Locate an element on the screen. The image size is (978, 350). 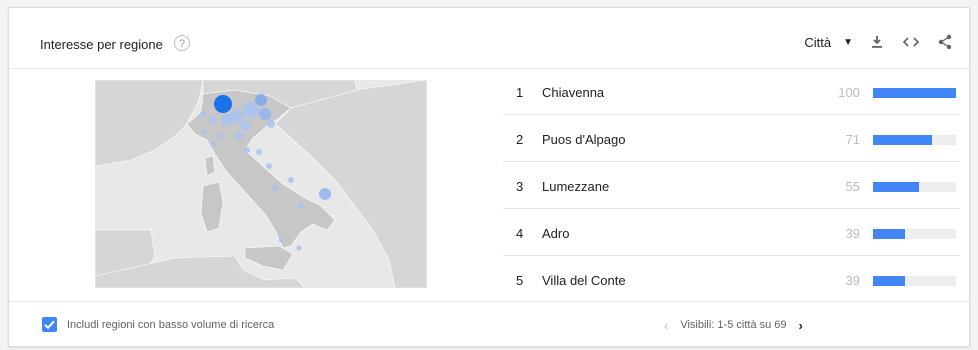
next-page-icon: › is located at coordinates (801, 325).